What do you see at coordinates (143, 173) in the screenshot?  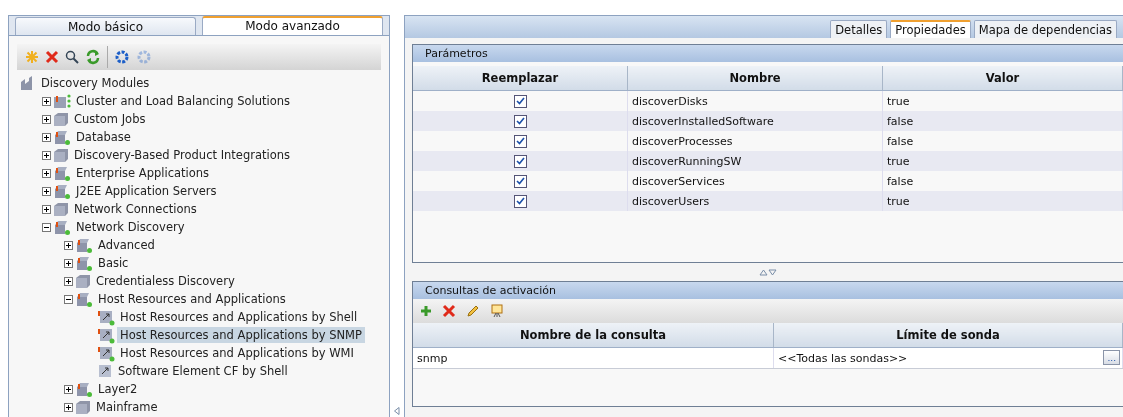 I see `tree-item: Enterprise Applications` at bounding box center [143, 173].